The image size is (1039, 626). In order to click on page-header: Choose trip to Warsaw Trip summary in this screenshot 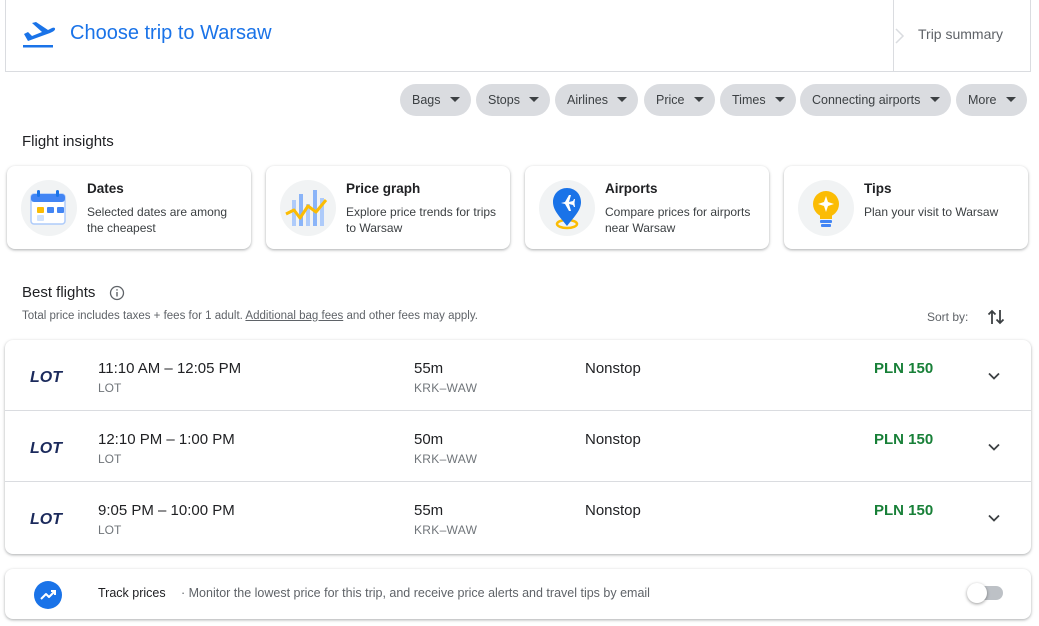, I will do `click(518, 36)`.